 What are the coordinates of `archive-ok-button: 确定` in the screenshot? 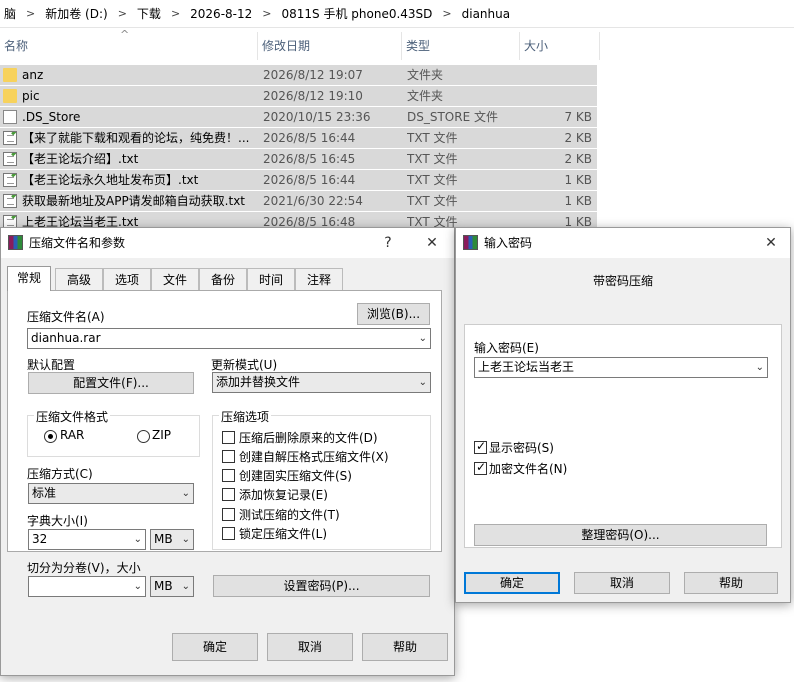 It's located at (215, 647).